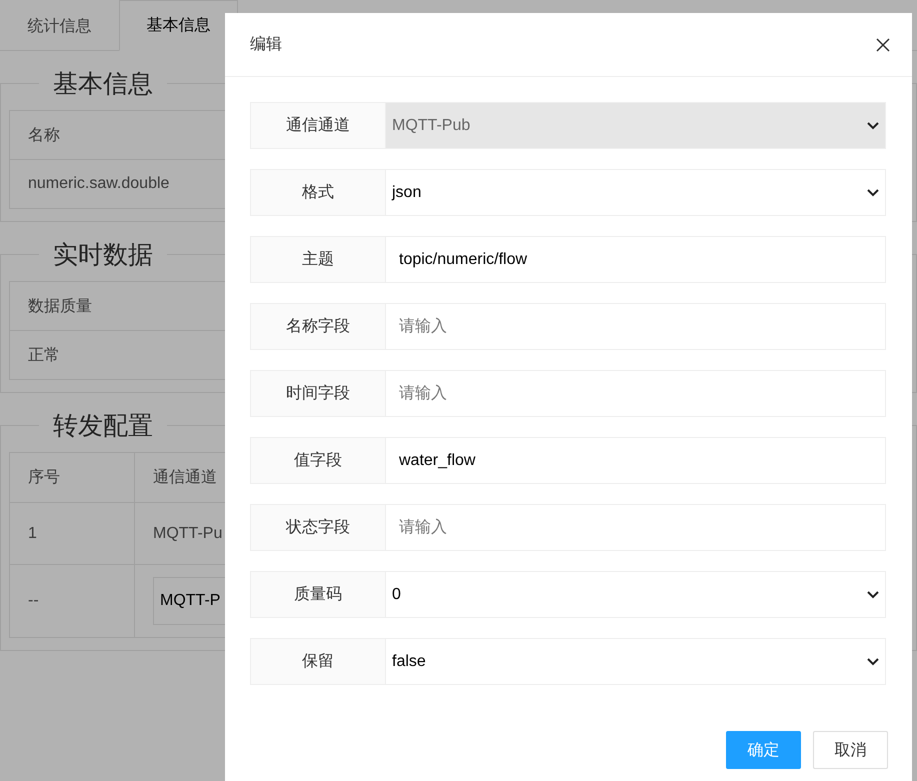  I want to click on section-title: 转发配置, so click(103, 426).